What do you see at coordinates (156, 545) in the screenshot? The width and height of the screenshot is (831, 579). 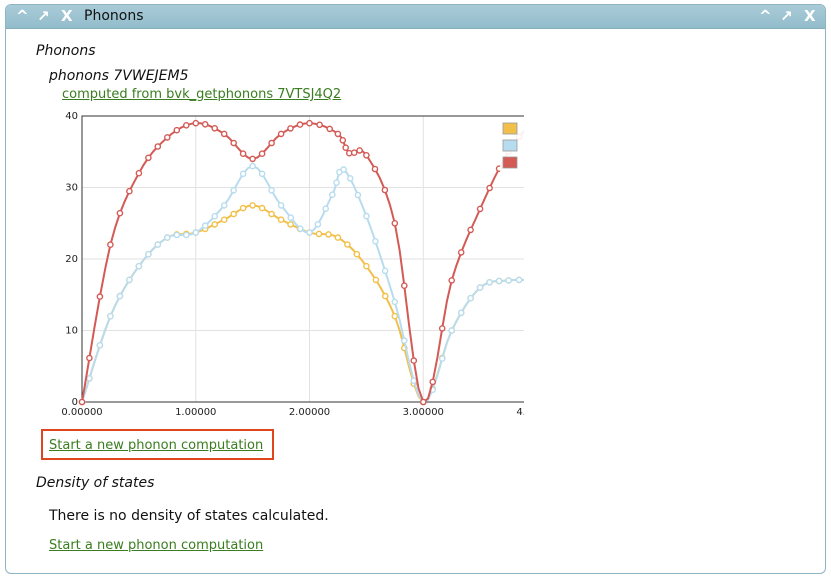 I see `start-phonon-computation-link-2: Start a new phonon computation` at bounding box center [156, 545].